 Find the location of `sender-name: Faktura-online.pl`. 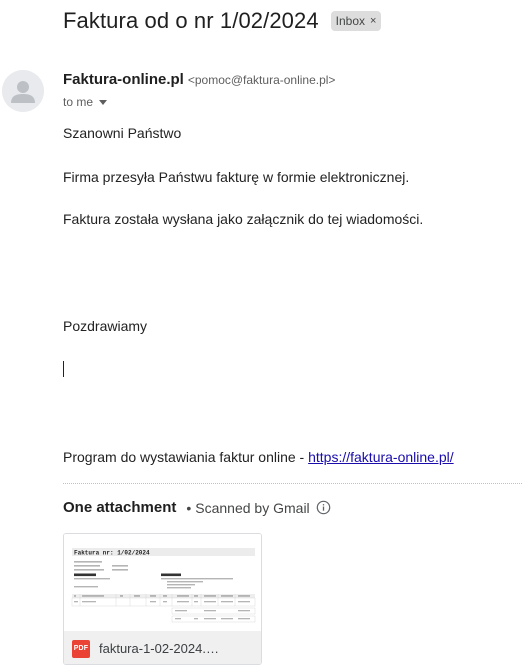

sender-name: Faktura-online.pl is located at coordinates (123, 79).